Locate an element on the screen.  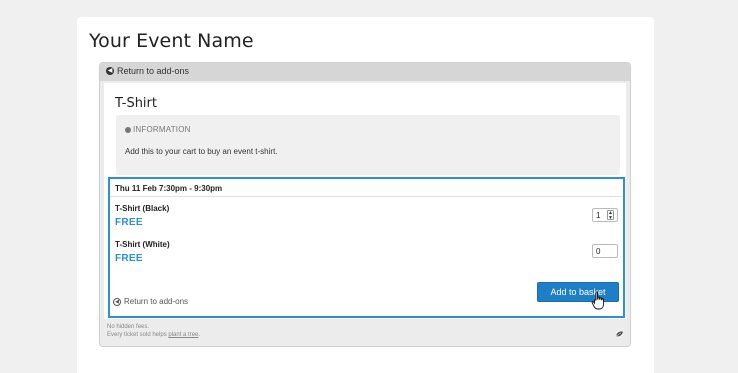
session-date: Thu 11 Feb 7:30pm - 9:30pm is located at coordinates (169, 188).